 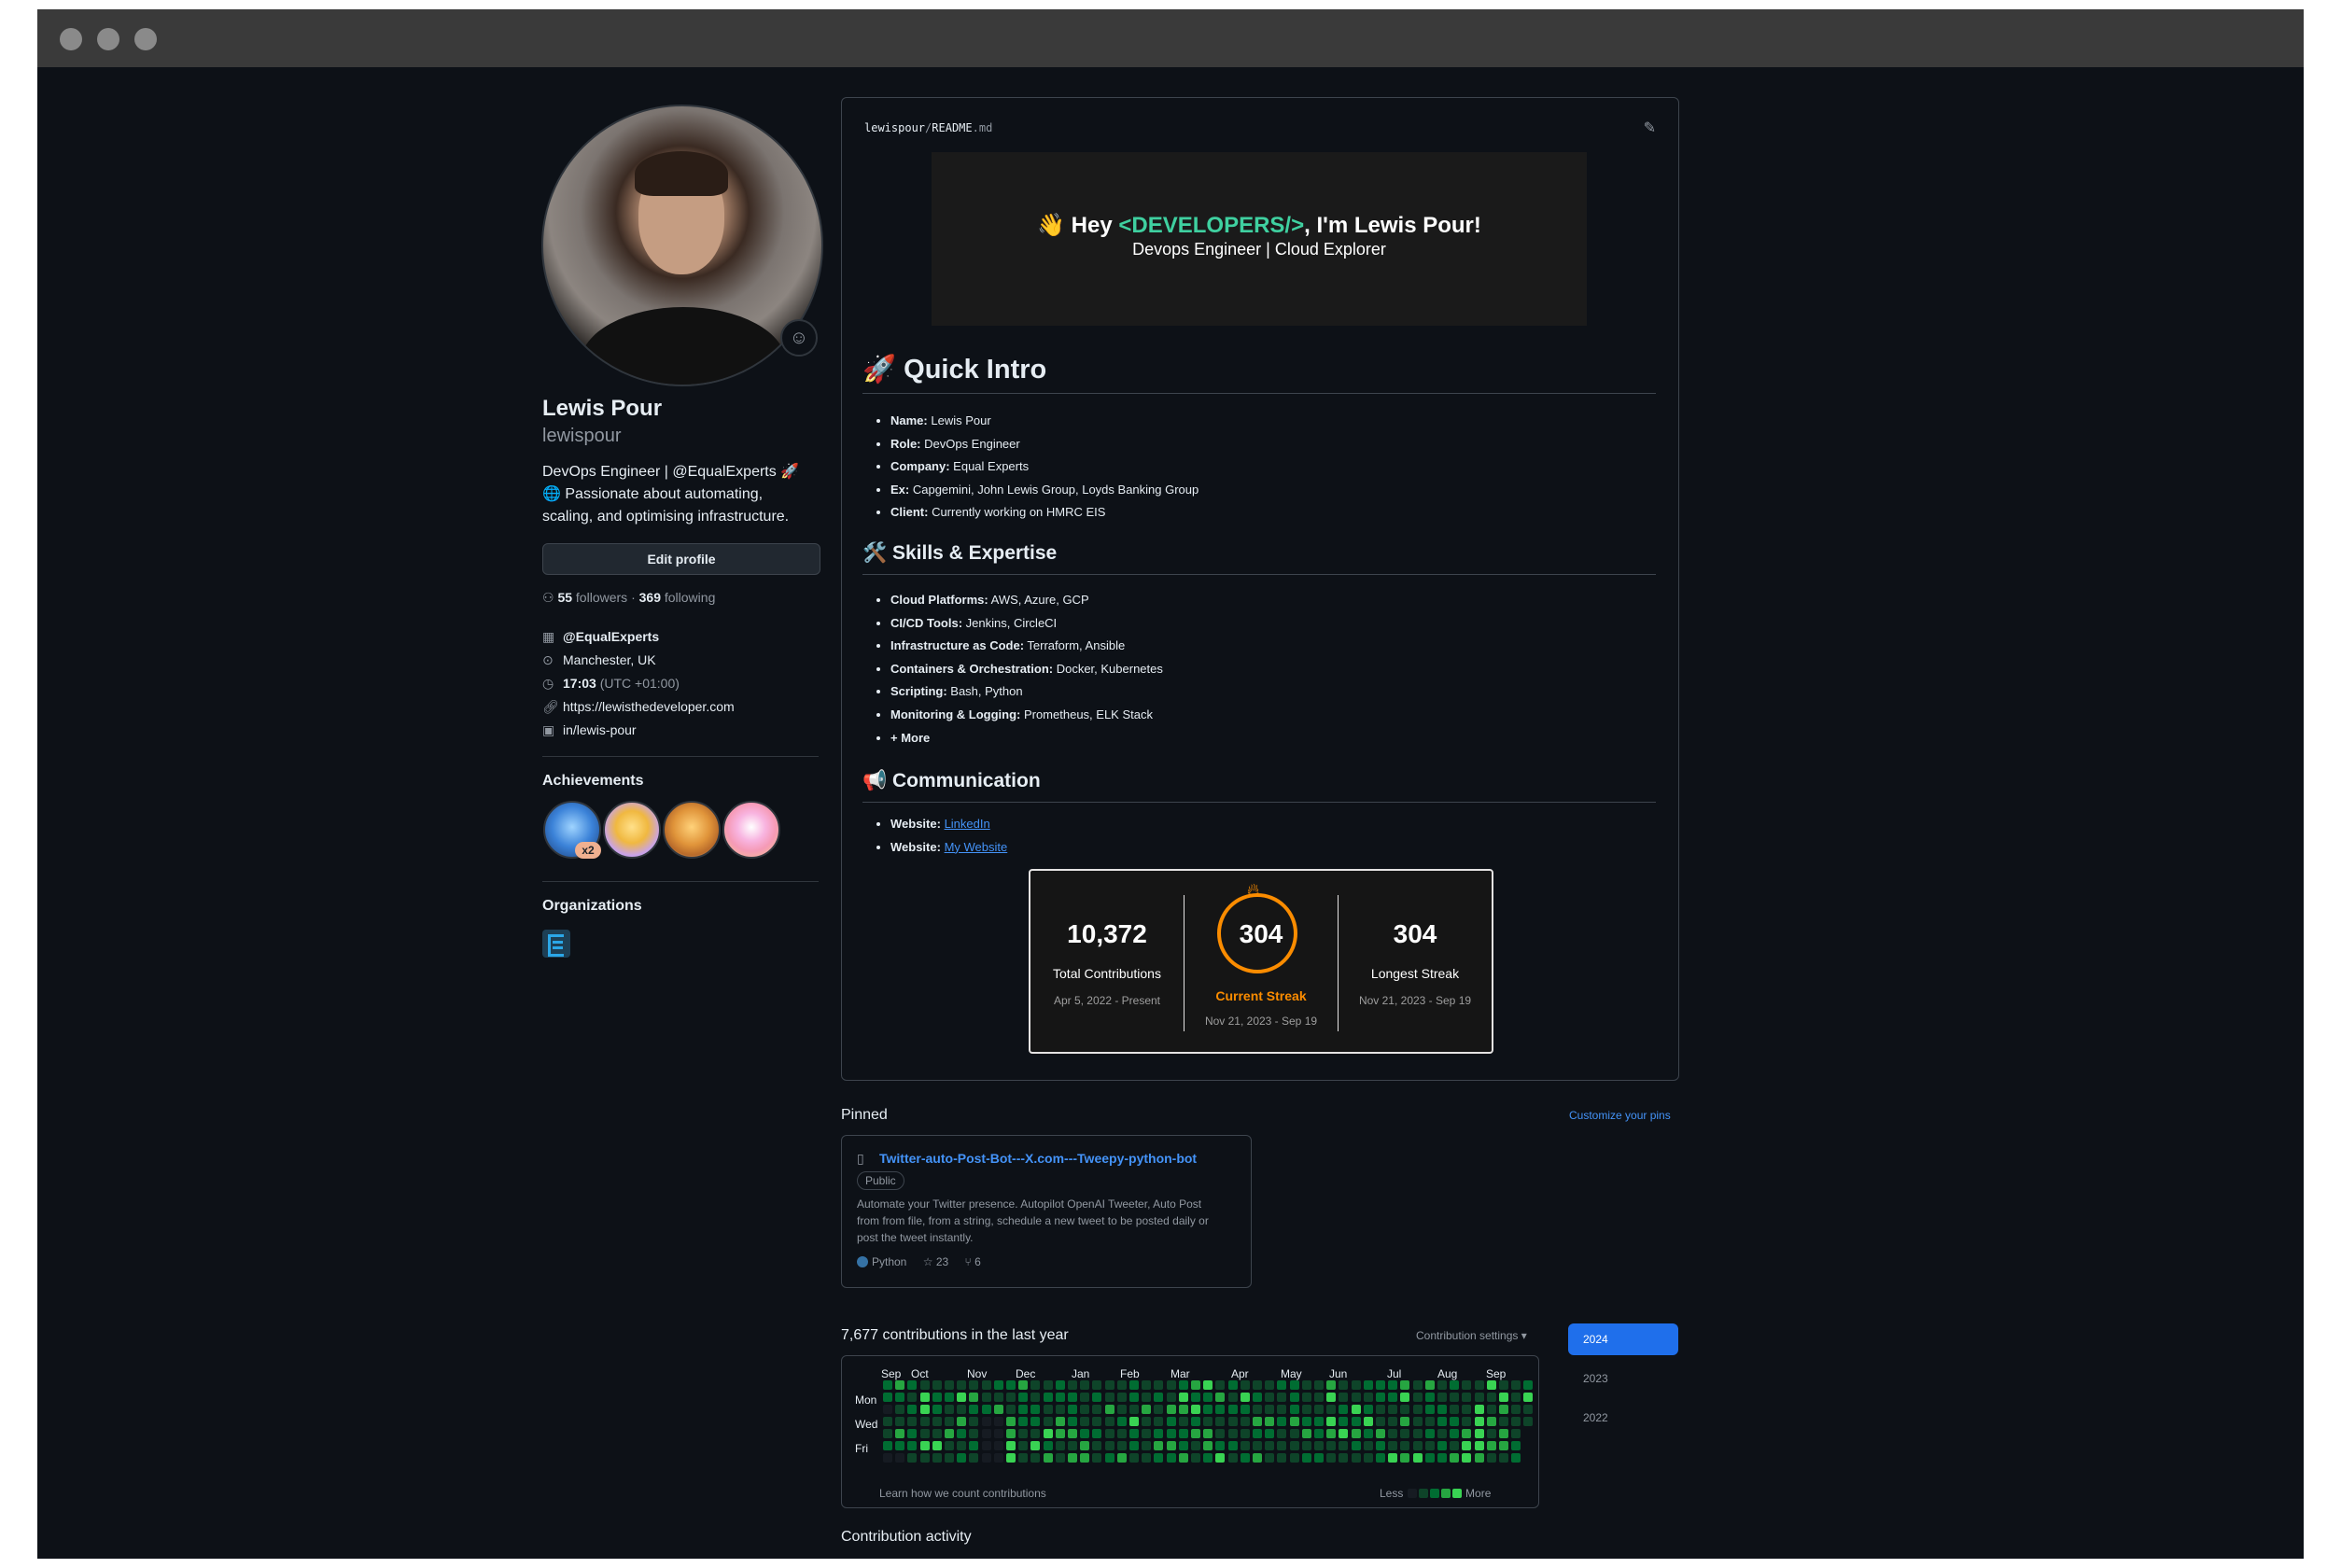 What do you see at coordinates (977, 847) in the screenshot?
I see `item-link: My Website` at bounding box center [977, 847].